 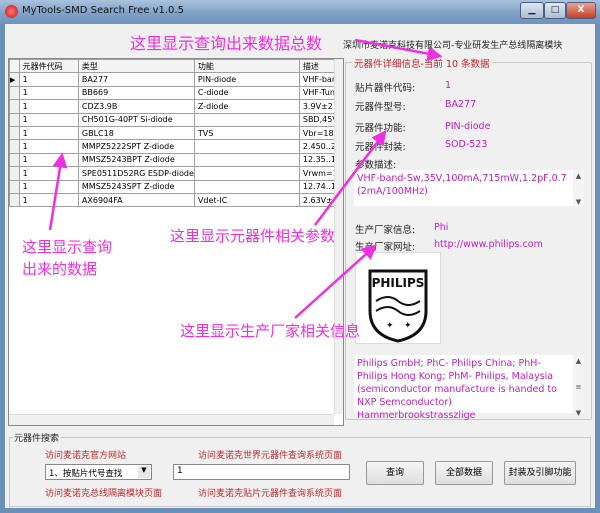 I want to click on arrow-params, so click(x=350, y=178).